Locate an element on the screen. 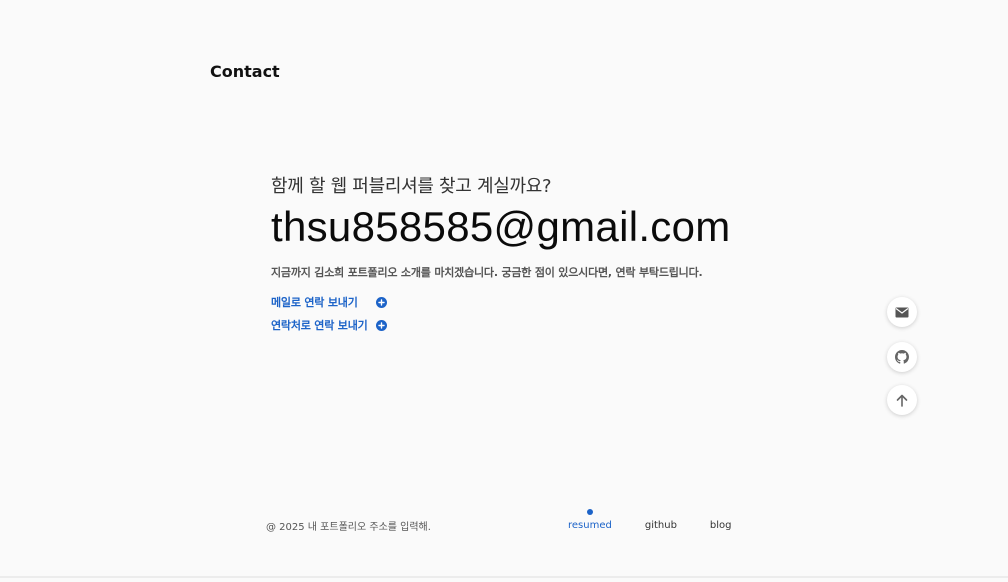 The image size is (1008, 582). send-phone-link: 연락처로 연락 보내기 is located at coordinates (329, 325).